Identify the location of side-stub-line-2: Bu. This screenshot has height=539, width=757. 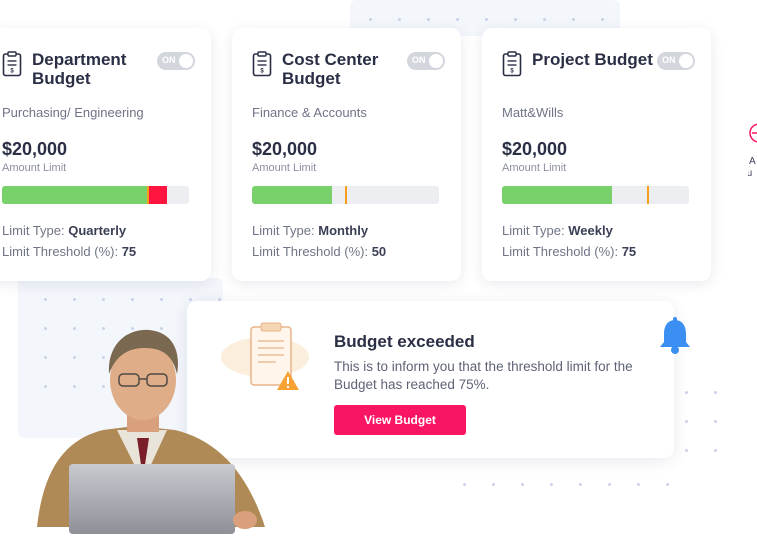
(750, 173).